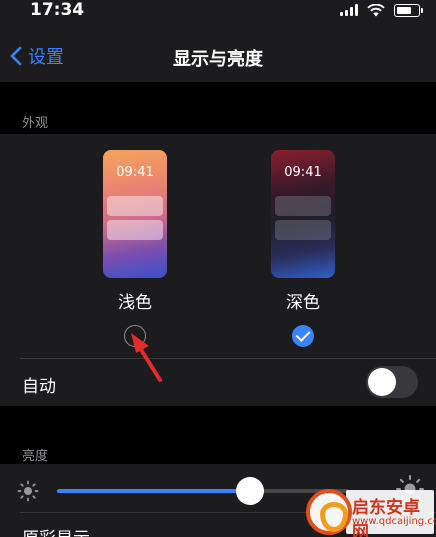 The width and height of the screenshot is (436, 537). What do you see at coordinates (153, 491) in the screenshot?
I see `brightness-slider-fill` at bounding box center [153, 491].